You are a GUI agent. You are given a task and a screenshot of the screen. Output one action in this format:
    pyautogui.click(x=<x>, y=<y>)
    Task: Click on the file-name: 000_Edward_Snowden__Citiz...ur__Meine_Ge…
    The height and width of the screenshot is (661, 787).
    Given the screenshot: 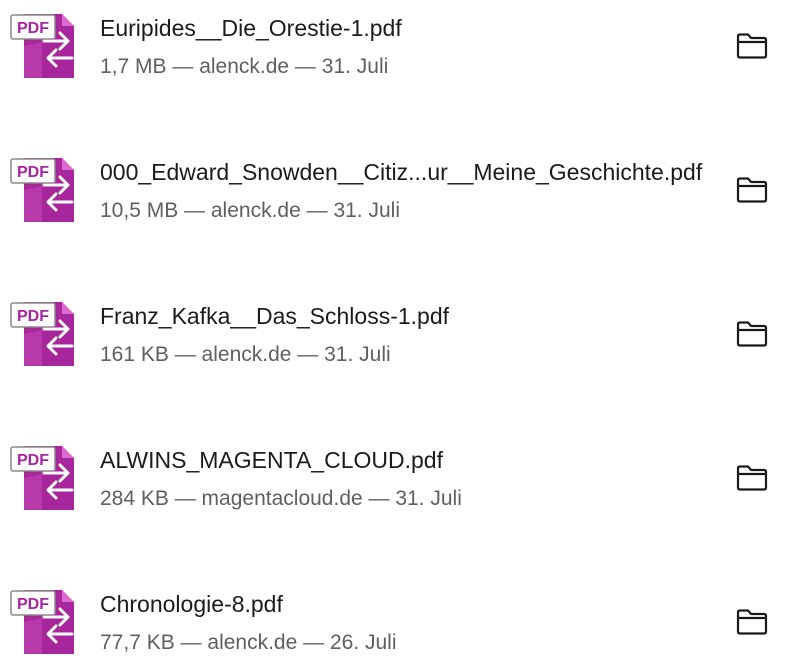 What is the action you would take?
    pyautogui.click(x=401, y=172)
    